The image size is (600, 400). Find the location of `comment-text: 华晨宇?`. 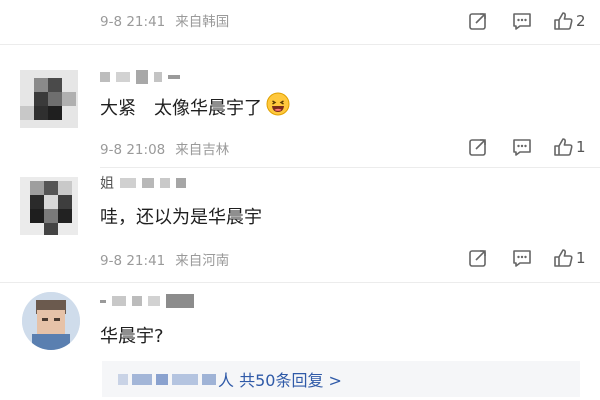

comment-text: 华晨宇? is located at coordinates (132, 335).